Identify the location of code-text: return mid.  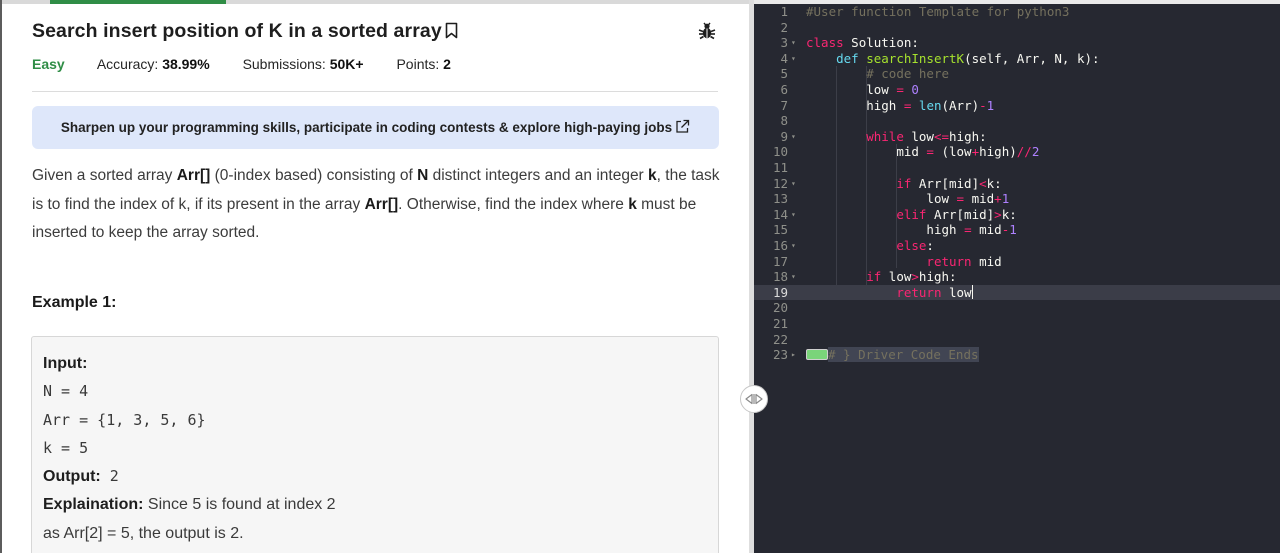
(903, 262).